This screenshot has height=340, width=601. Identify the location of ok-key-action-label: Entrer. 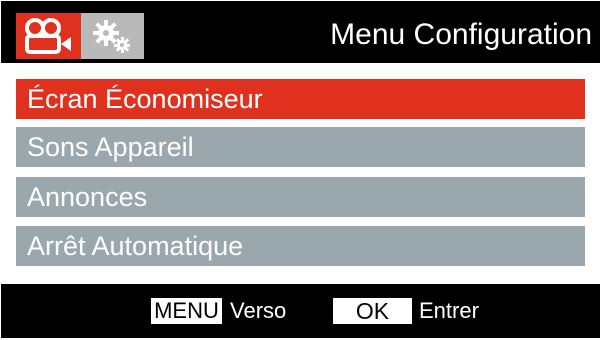
(449, 310).